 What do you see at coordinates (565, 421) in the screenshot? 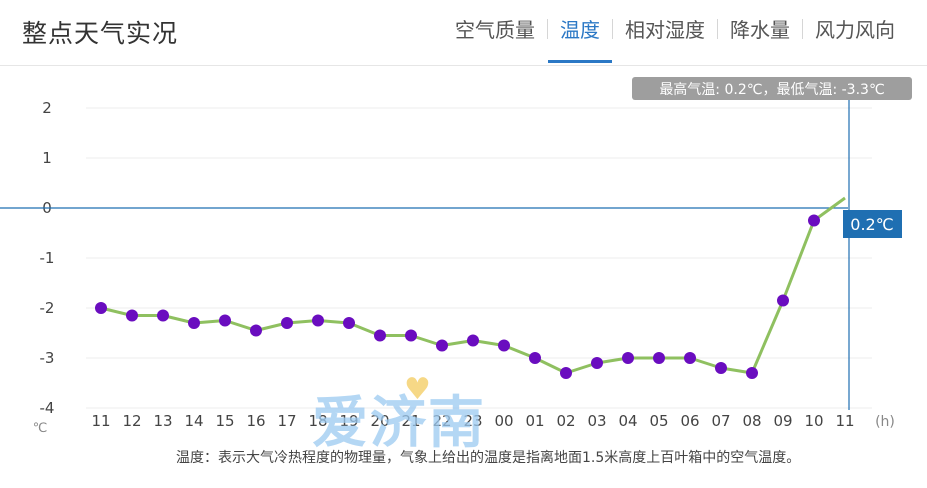
I see `x-tick-label: 02` at bounding box center [565, 421].